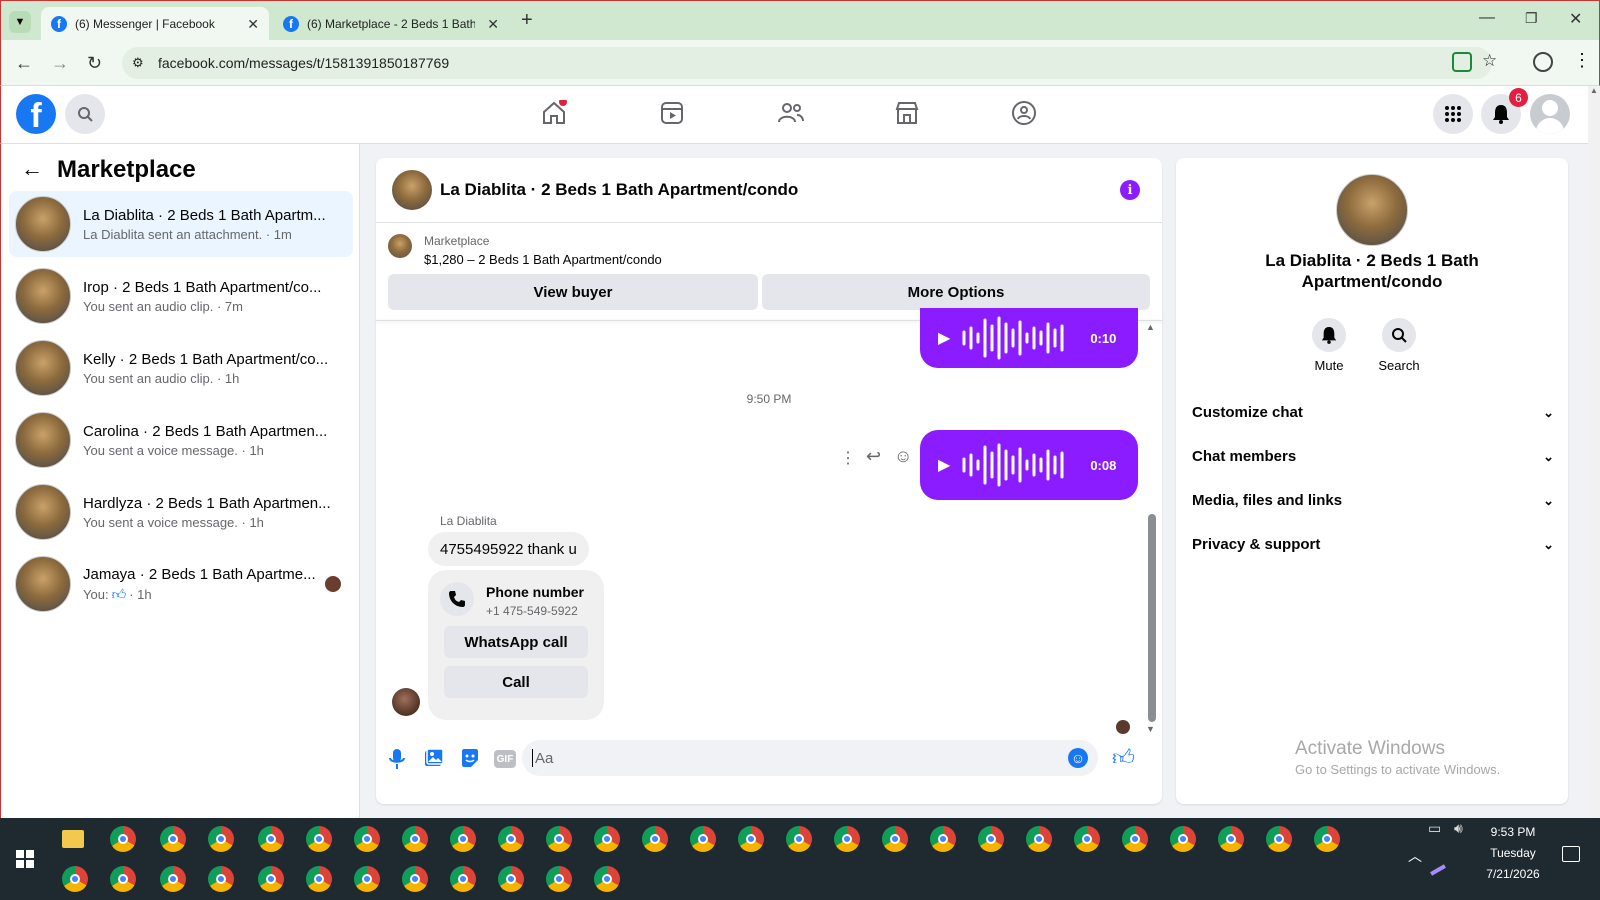 The width and height of the screenshot is (1600, 900). What do you see at coordinates (956, 292) in the screenshot?
I see `more-options-button: More Options` at bounding box center [956, 292].